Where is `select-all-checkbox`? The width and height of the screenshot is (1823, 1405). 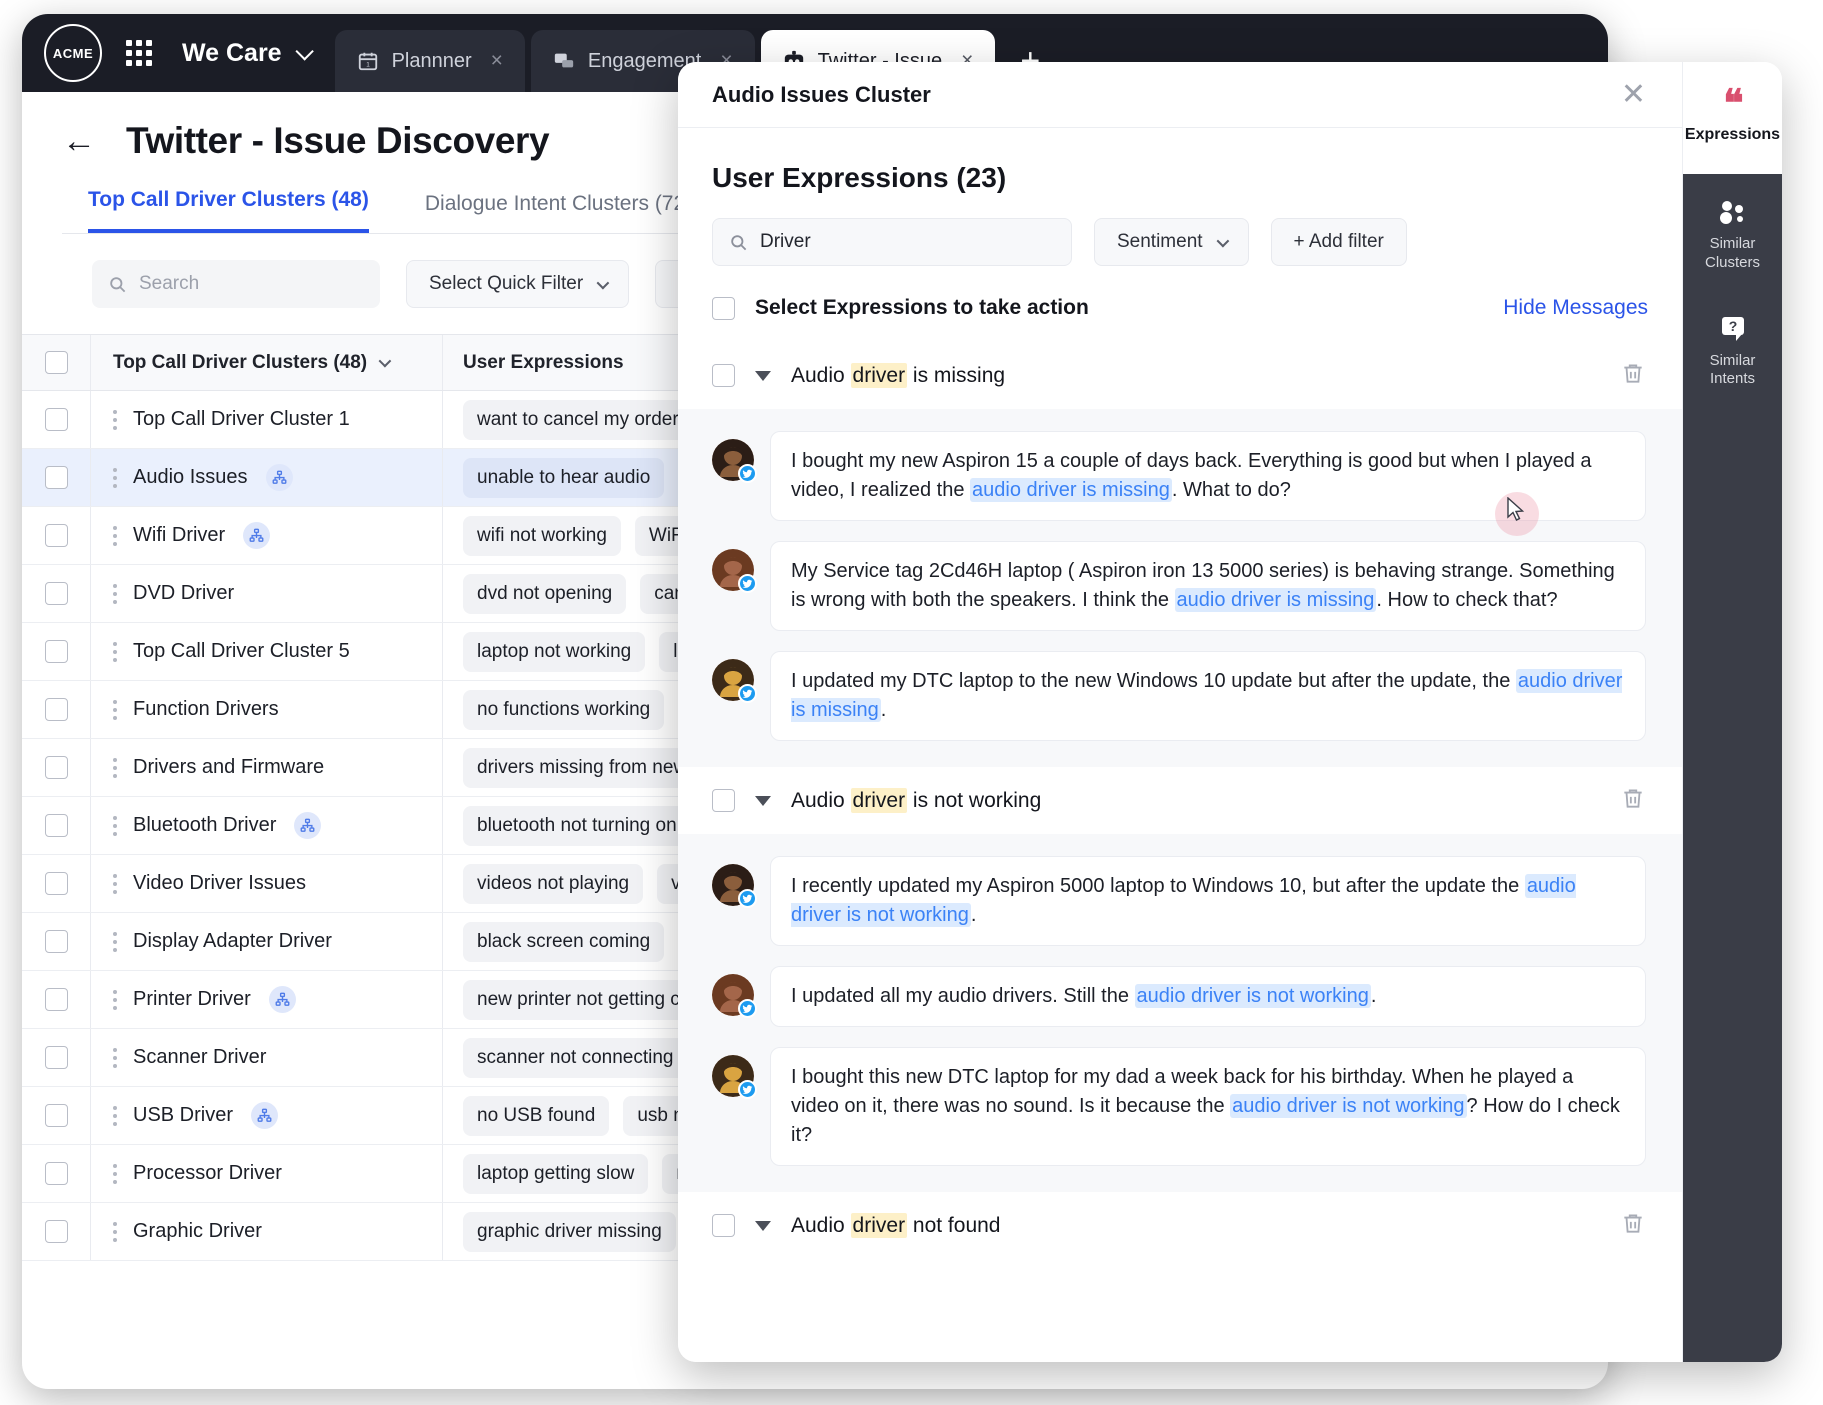 select-all-checkbox is located at coordinates (56, 362).